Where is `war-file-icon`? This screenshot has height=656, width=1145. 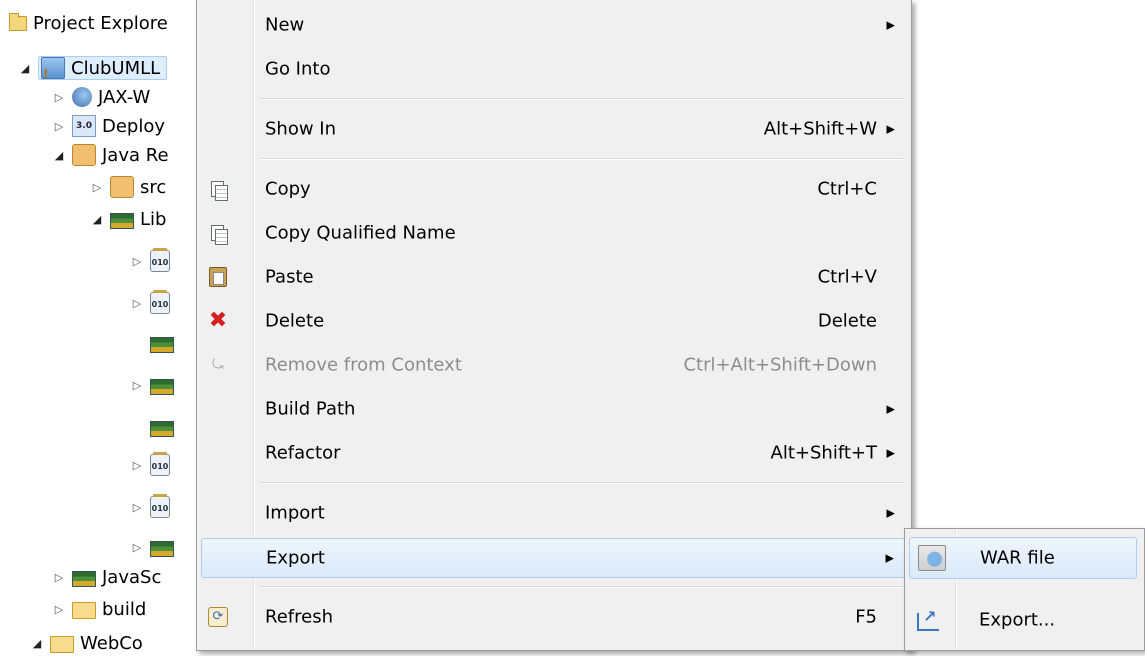
war-file-icon is located at coordinates (932, 558).